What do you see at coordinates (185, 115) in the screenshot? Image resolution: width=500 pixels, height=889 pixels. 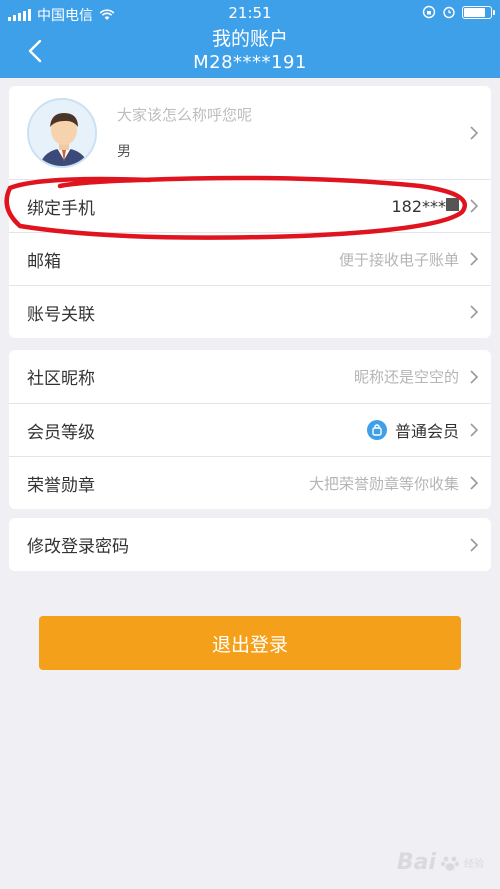 I see `nickname-placeholder: 大家该怎么称呼您呢` at bounding box center [185, 115].